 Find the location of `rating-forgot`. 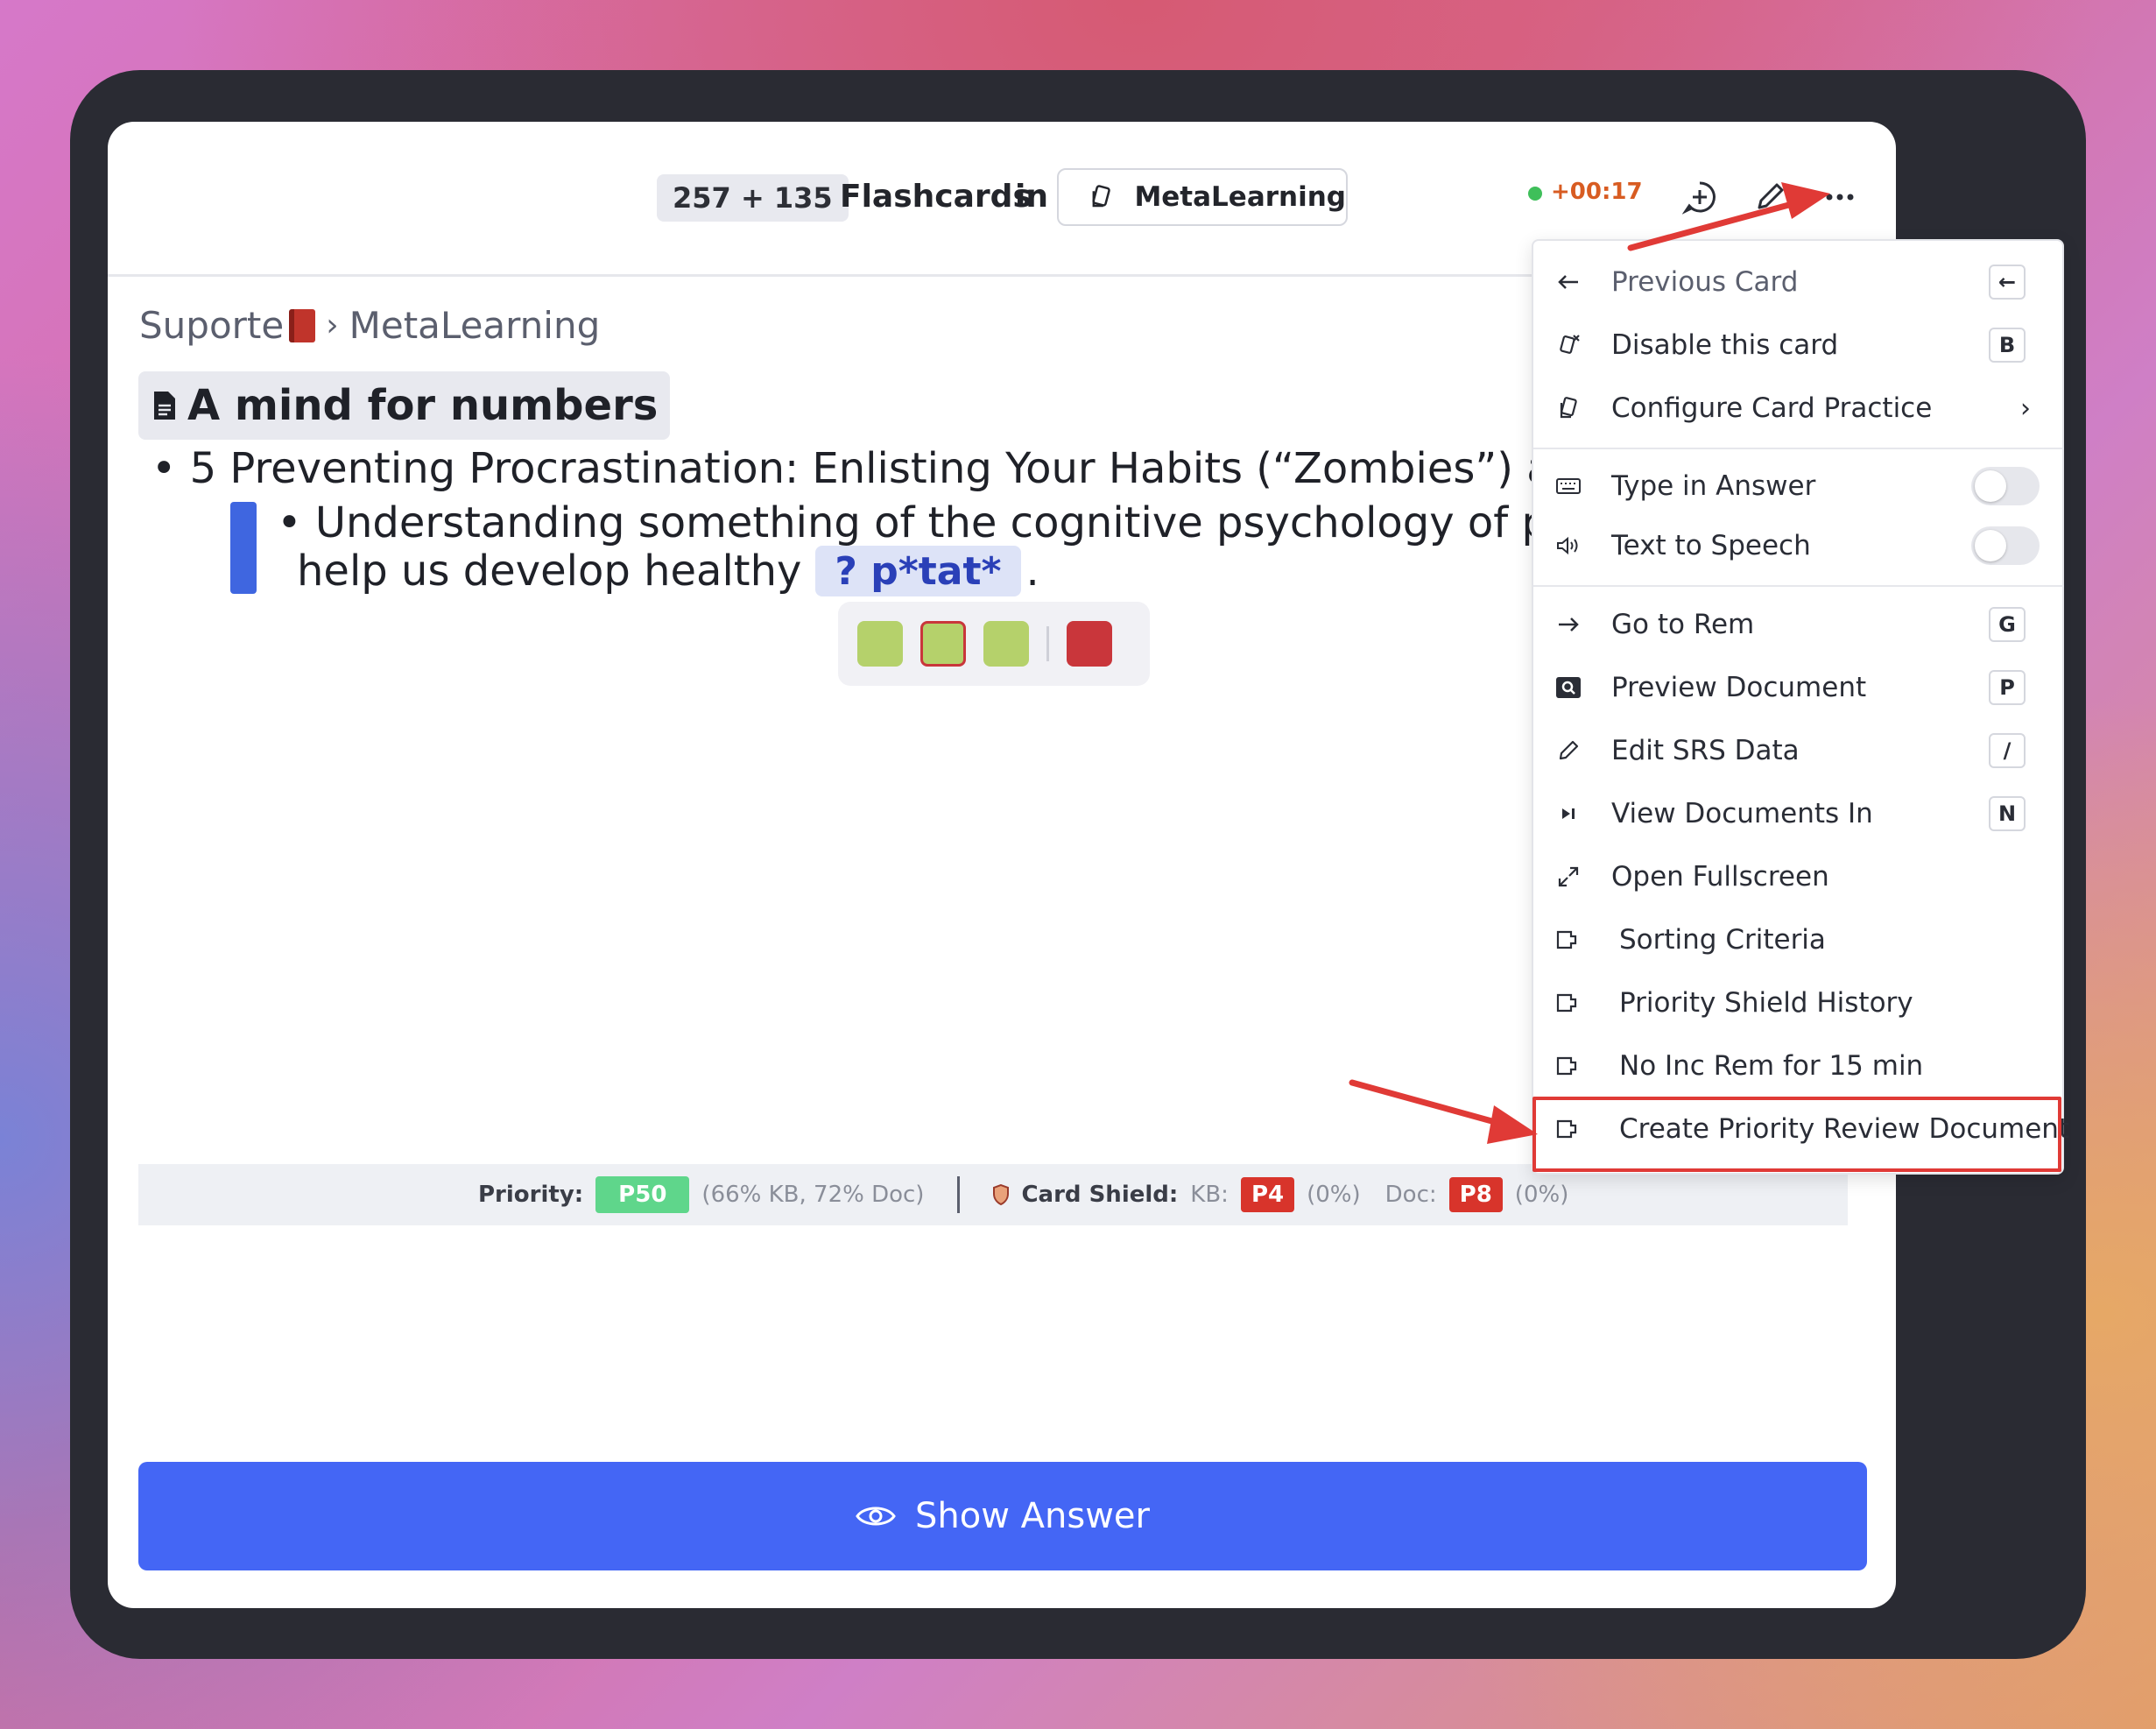

rating-forgot is located at coordinates (1089, 644).